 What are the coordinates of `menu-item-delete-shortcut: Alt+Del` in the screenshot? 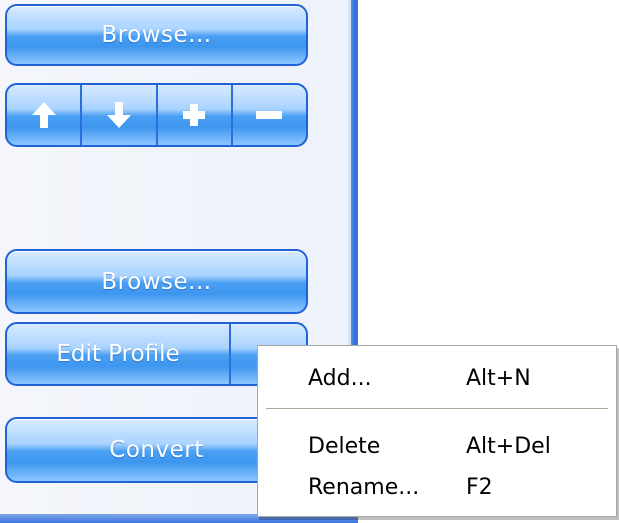 It's located at (508, 446).